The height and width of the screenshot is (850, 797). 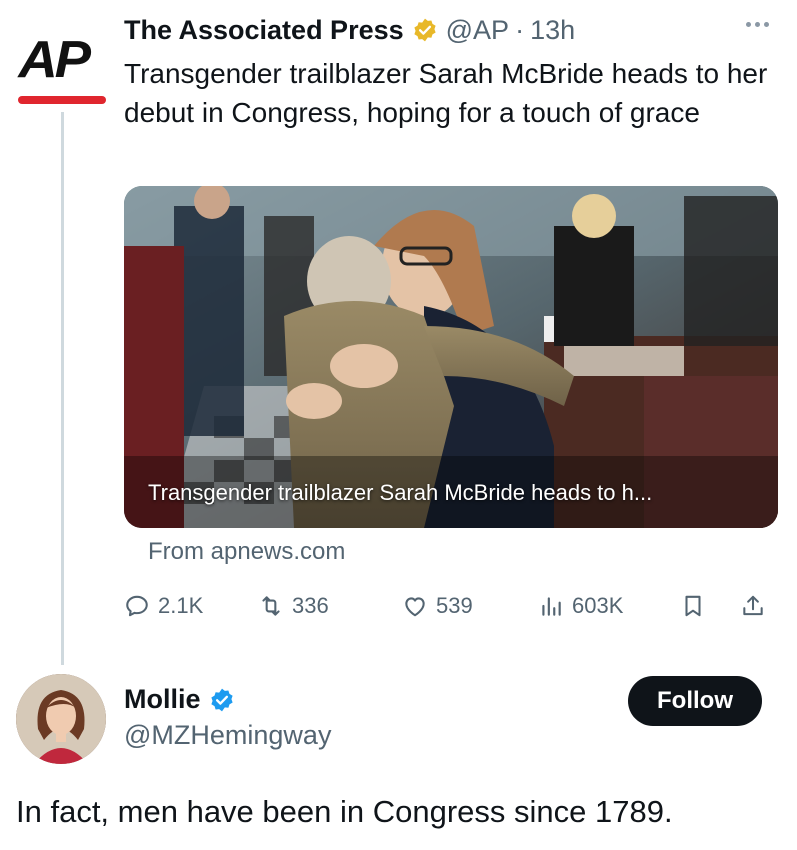 I want to click on reply-count: 2.1K, so click(x=181, y=605).